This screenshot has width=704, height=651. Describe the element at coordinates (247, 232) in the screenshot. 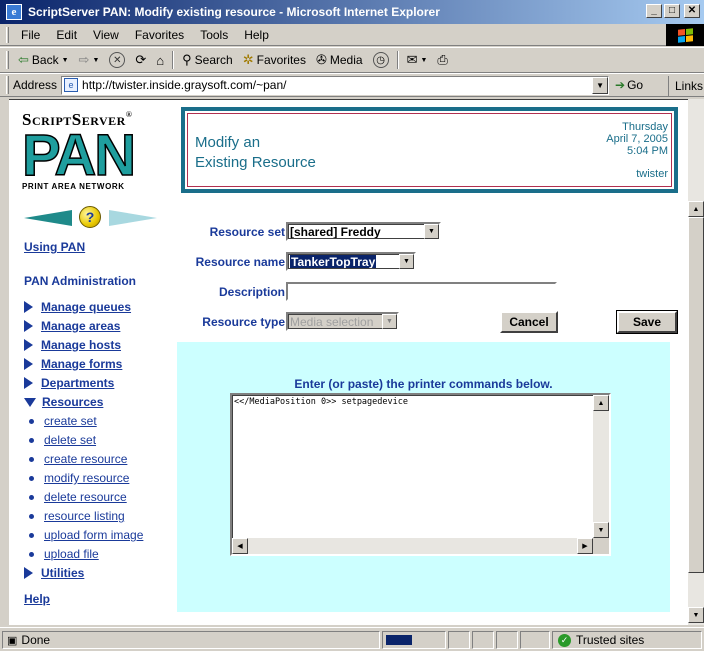

I see `resource-set-label: Resource set` at that location.